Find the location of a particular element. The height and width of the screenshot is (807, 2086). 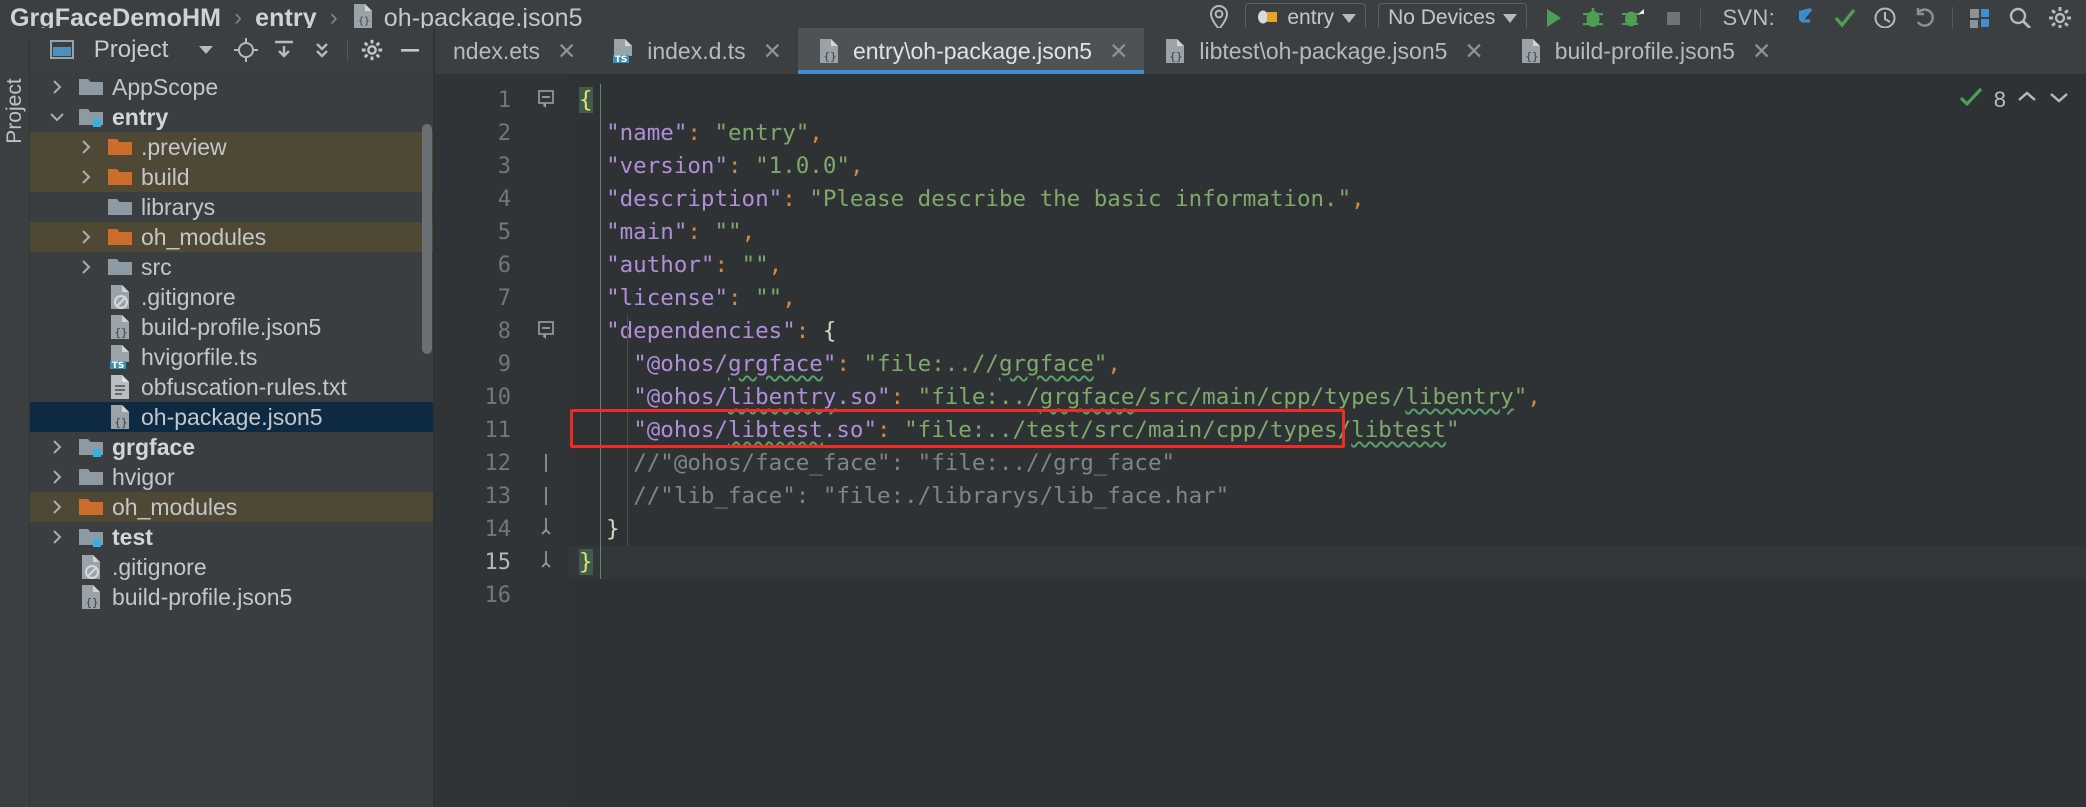

tree-item-appscope: AppScope is located at coordinates (232, 87).